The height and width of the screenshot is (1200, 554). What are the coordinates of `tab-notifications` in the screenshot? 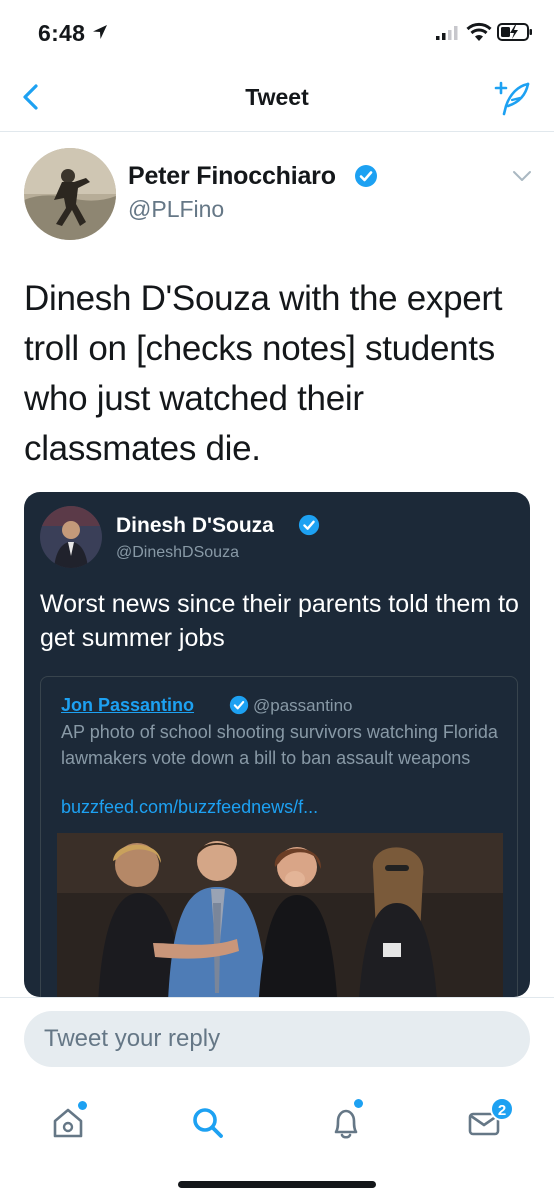 It's located at (346, 1123).